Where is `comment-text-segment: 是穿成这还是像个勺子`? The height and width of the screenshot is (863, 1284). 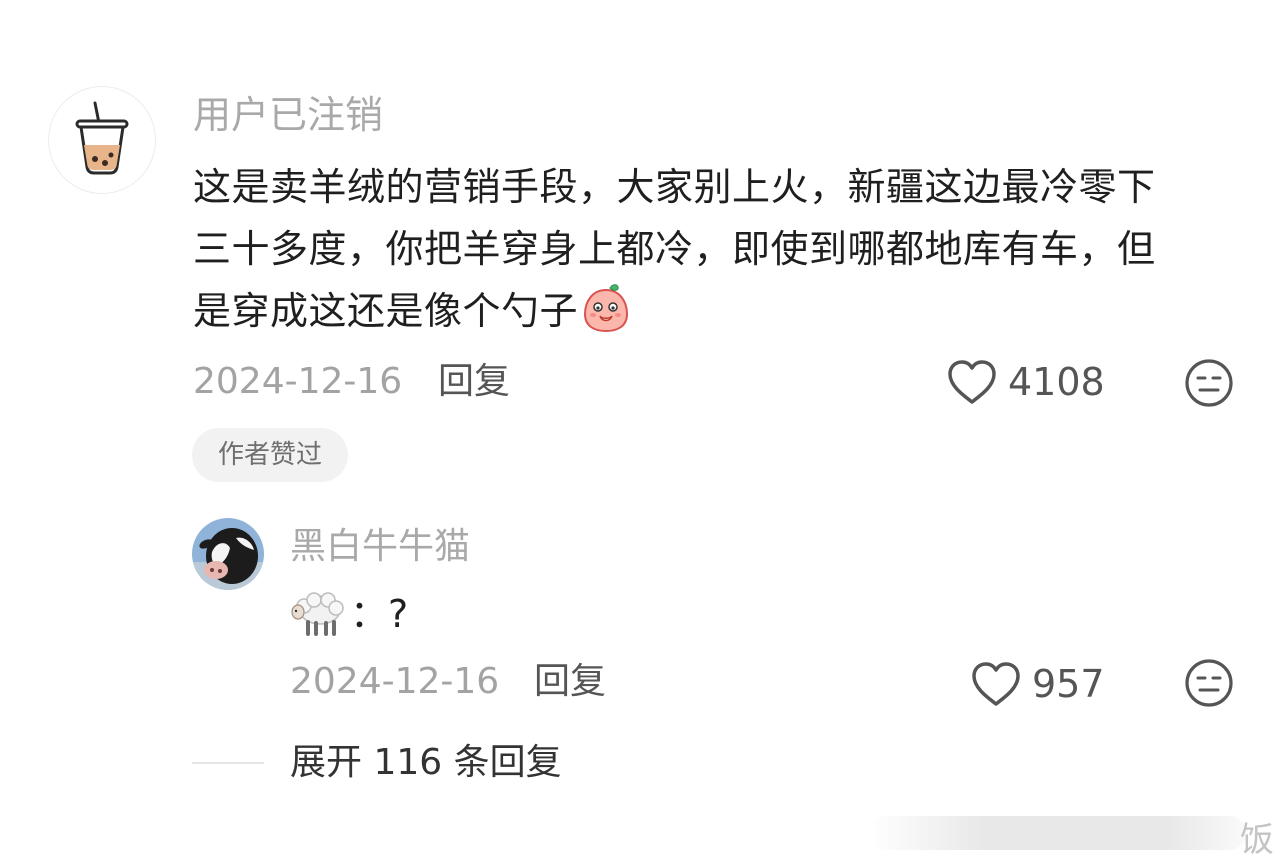 comment-text-segment: 是穿成这还是像个勺子 is located at coordinates (386, 311).